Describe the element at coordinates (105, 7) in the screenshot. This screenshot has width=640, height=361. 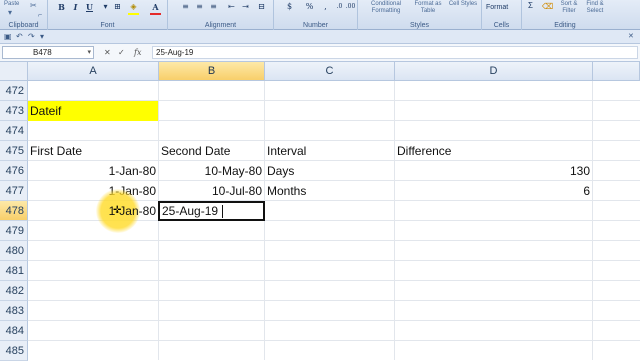
I see `underline-dropdown-icon: ▾` at that location.